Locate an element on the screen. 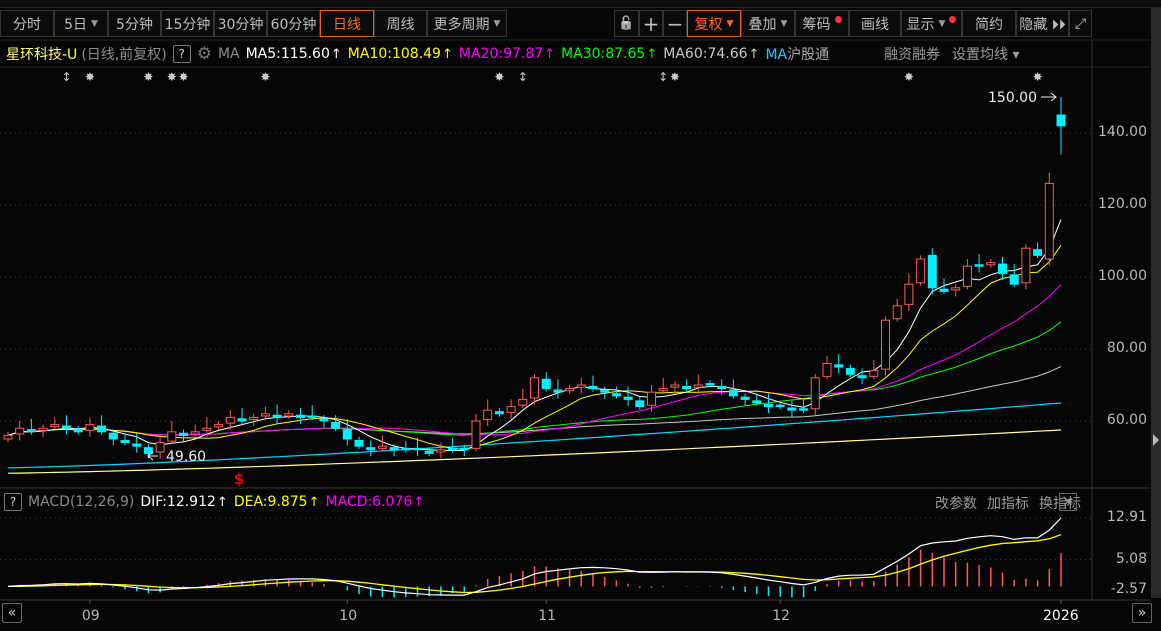  dif-value: DIF:12.912↑ is located at coordinates (184, 502).